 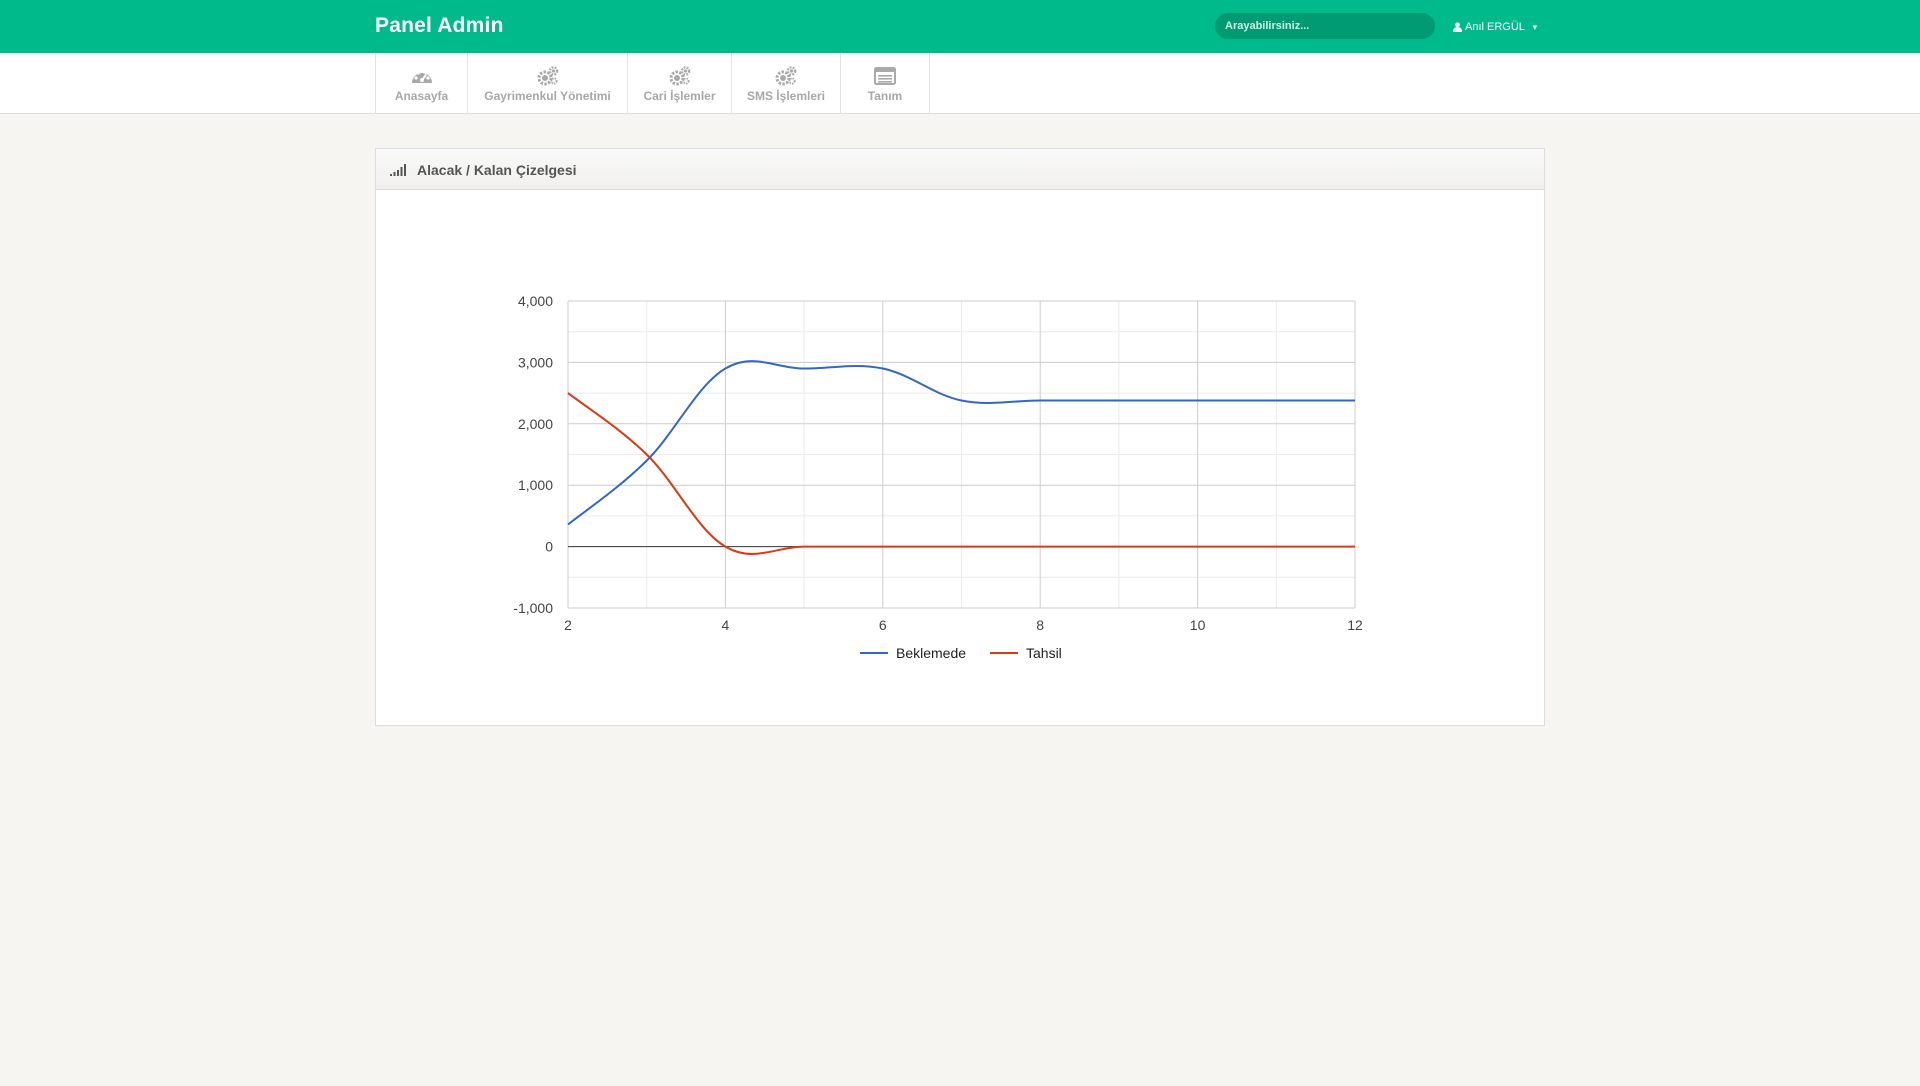 What do you see at coordinates (439, 26) in the screenshot?
I see `brand-title: Panel Admin` at bounding box center [439, 26].